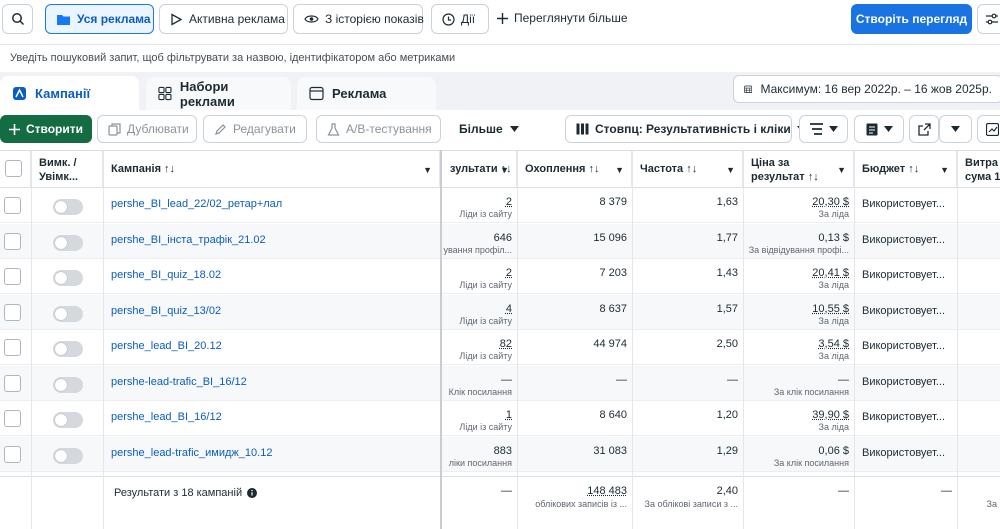 Image resolution: width=1000 pixels, height=529 pixels. Describe the element at coordinates (166, 311) in the screenshot. I see `campaign-name-link: pershe_BI_quiz_13/02` at that location.